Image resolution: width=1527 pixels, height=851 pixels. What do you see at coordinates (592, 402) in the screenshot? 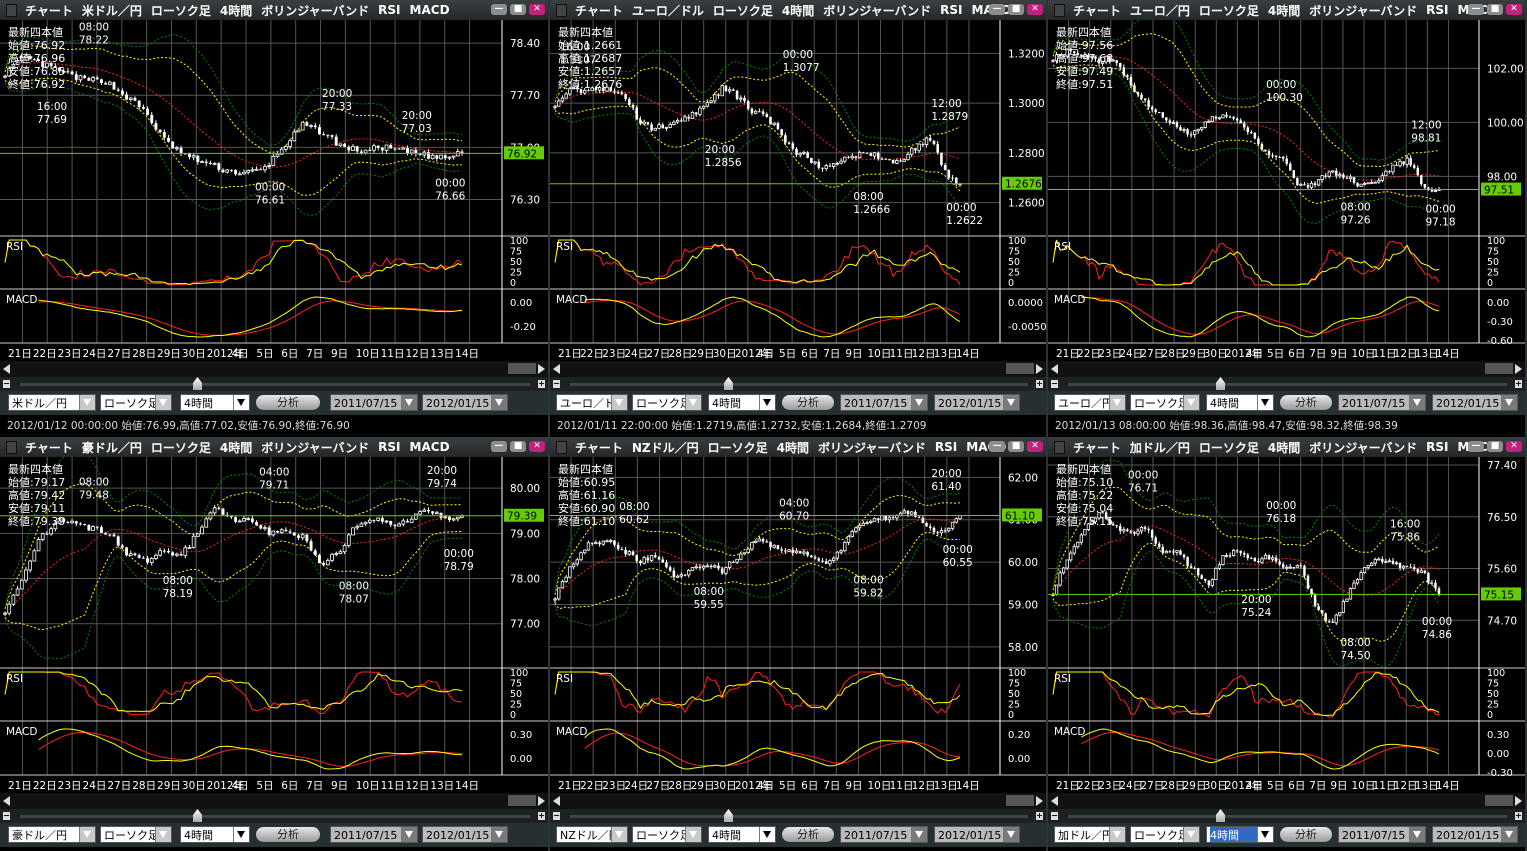
I see `currency-pair-select: ユーロ／ドル` at bounding box center [592, 402].